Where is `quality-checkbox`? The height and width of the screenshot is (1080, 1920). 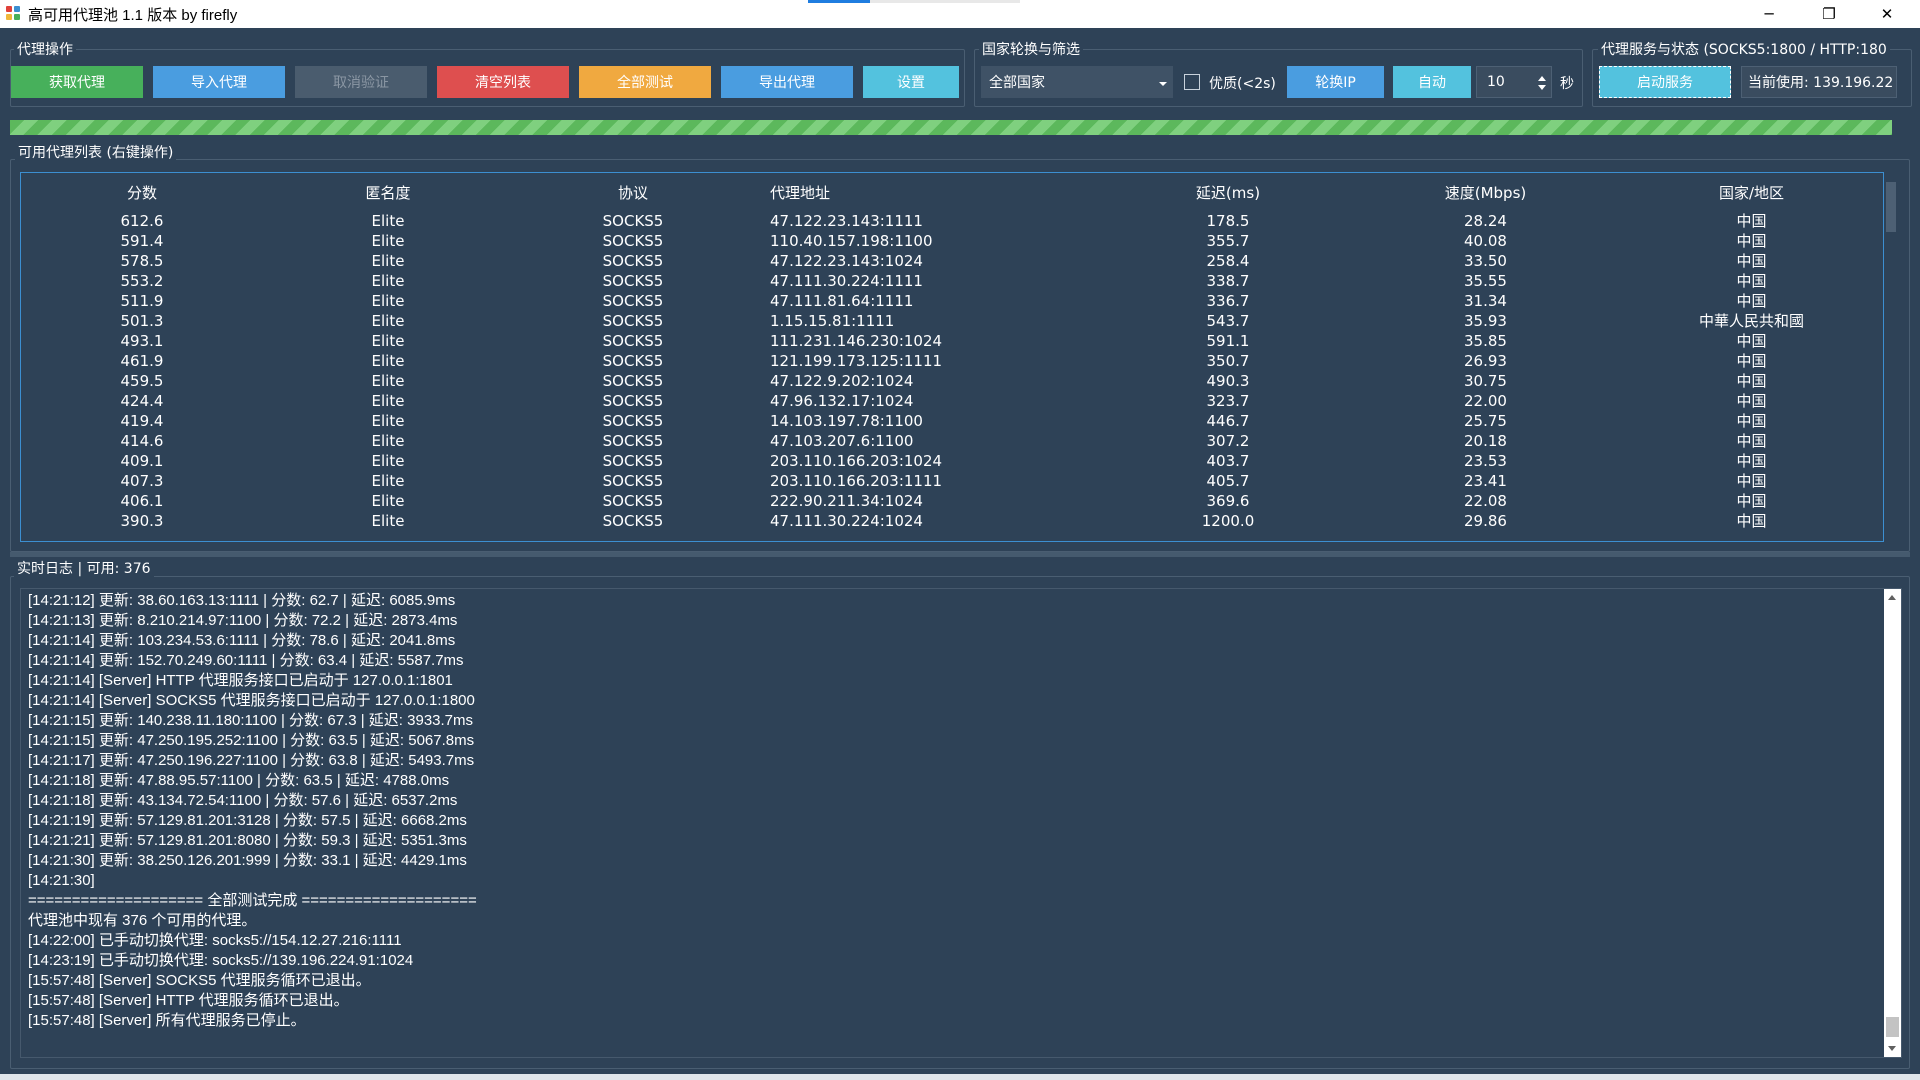 quality-checkbox is located at coordinates (1192, 82).